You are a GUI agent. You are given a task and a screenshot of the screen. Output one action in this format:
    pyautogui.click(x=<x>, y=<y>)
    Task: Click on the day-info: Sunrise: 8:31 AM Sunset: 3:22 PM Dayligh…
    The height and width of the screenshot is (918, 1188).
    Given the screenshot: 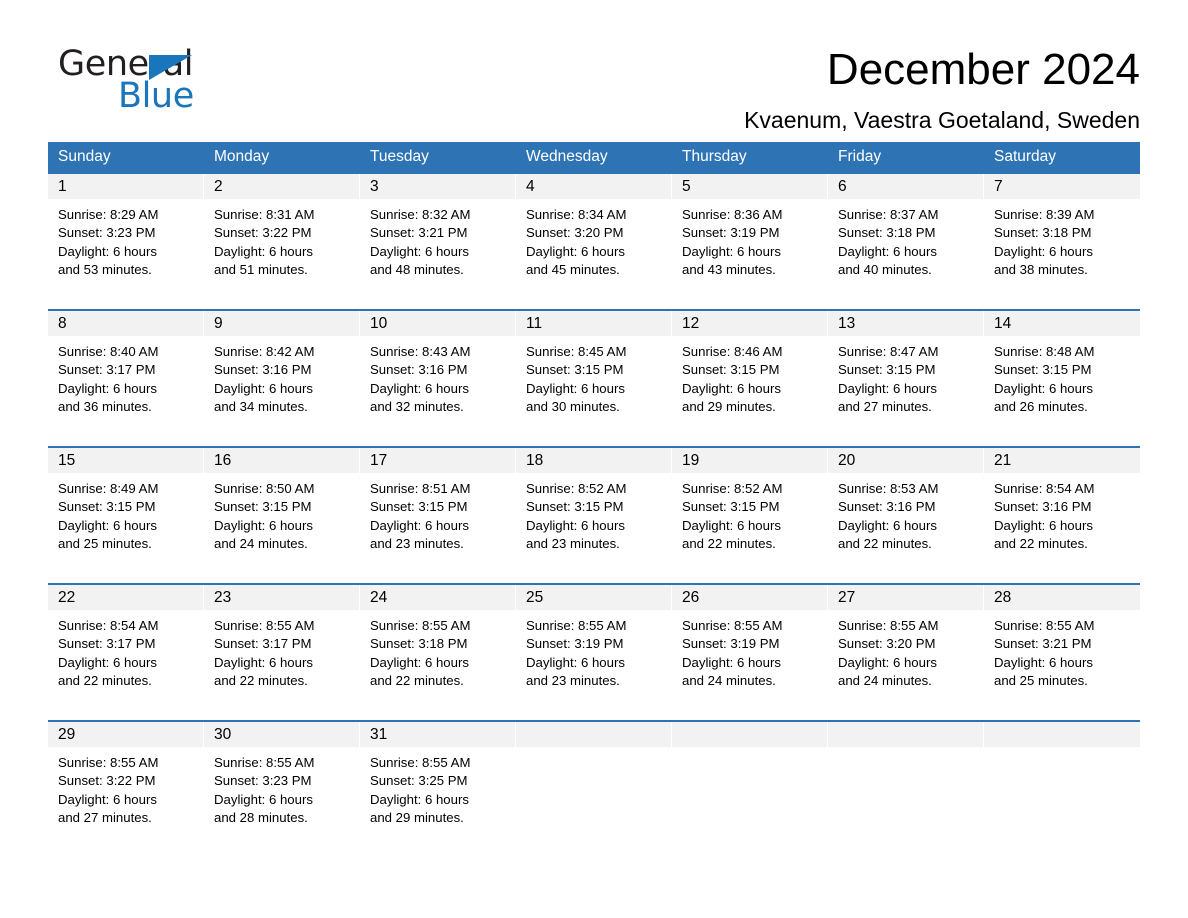 What is the action you would take?
    pyautogui.click(x=282, y=239)
    